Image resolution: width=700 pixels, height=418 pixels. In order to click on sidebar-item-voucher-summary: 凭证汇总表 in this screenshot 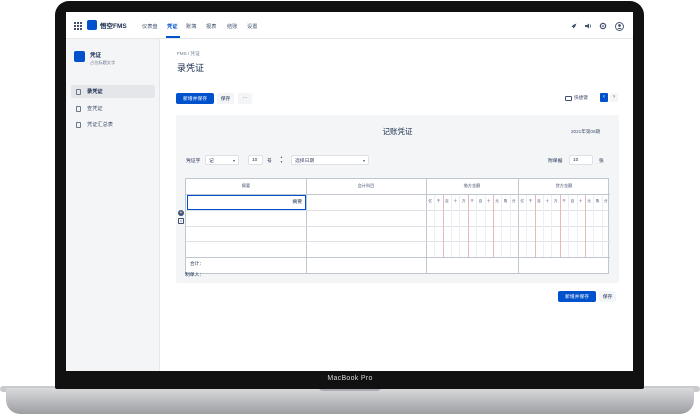, I will do `click(113, 124)`.